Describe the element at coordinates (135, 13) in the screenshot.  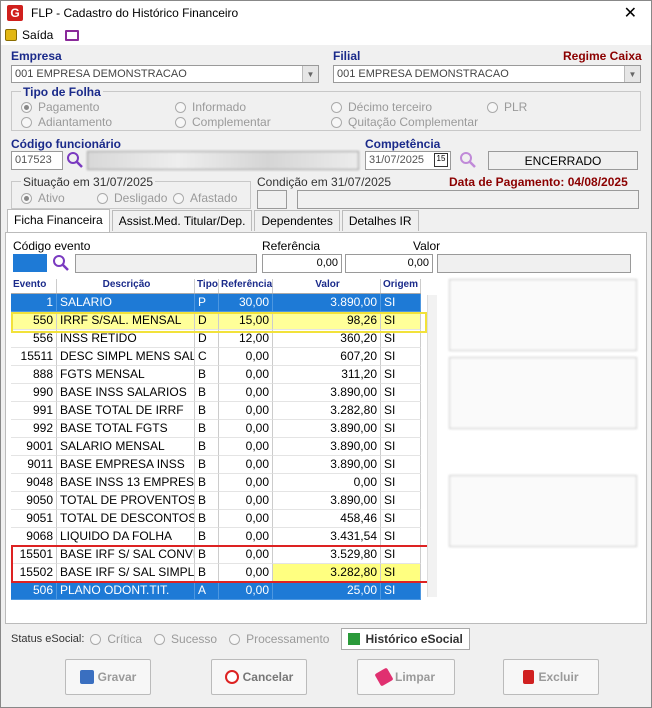
I see `window-title: FLP - Cadastro do Histórico Financeiro` at that location.